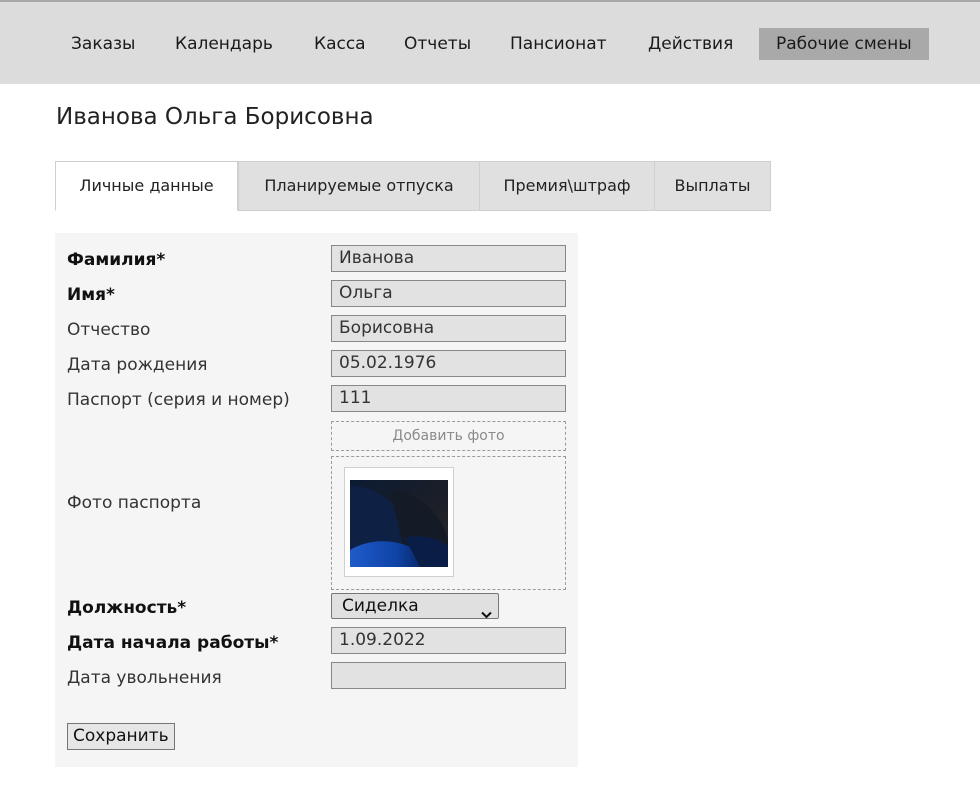 The image size is (980, 790). Describe the element at coordinates (224, 44) in the screenshot. I see `nav-calendar: Календарь` at that location.